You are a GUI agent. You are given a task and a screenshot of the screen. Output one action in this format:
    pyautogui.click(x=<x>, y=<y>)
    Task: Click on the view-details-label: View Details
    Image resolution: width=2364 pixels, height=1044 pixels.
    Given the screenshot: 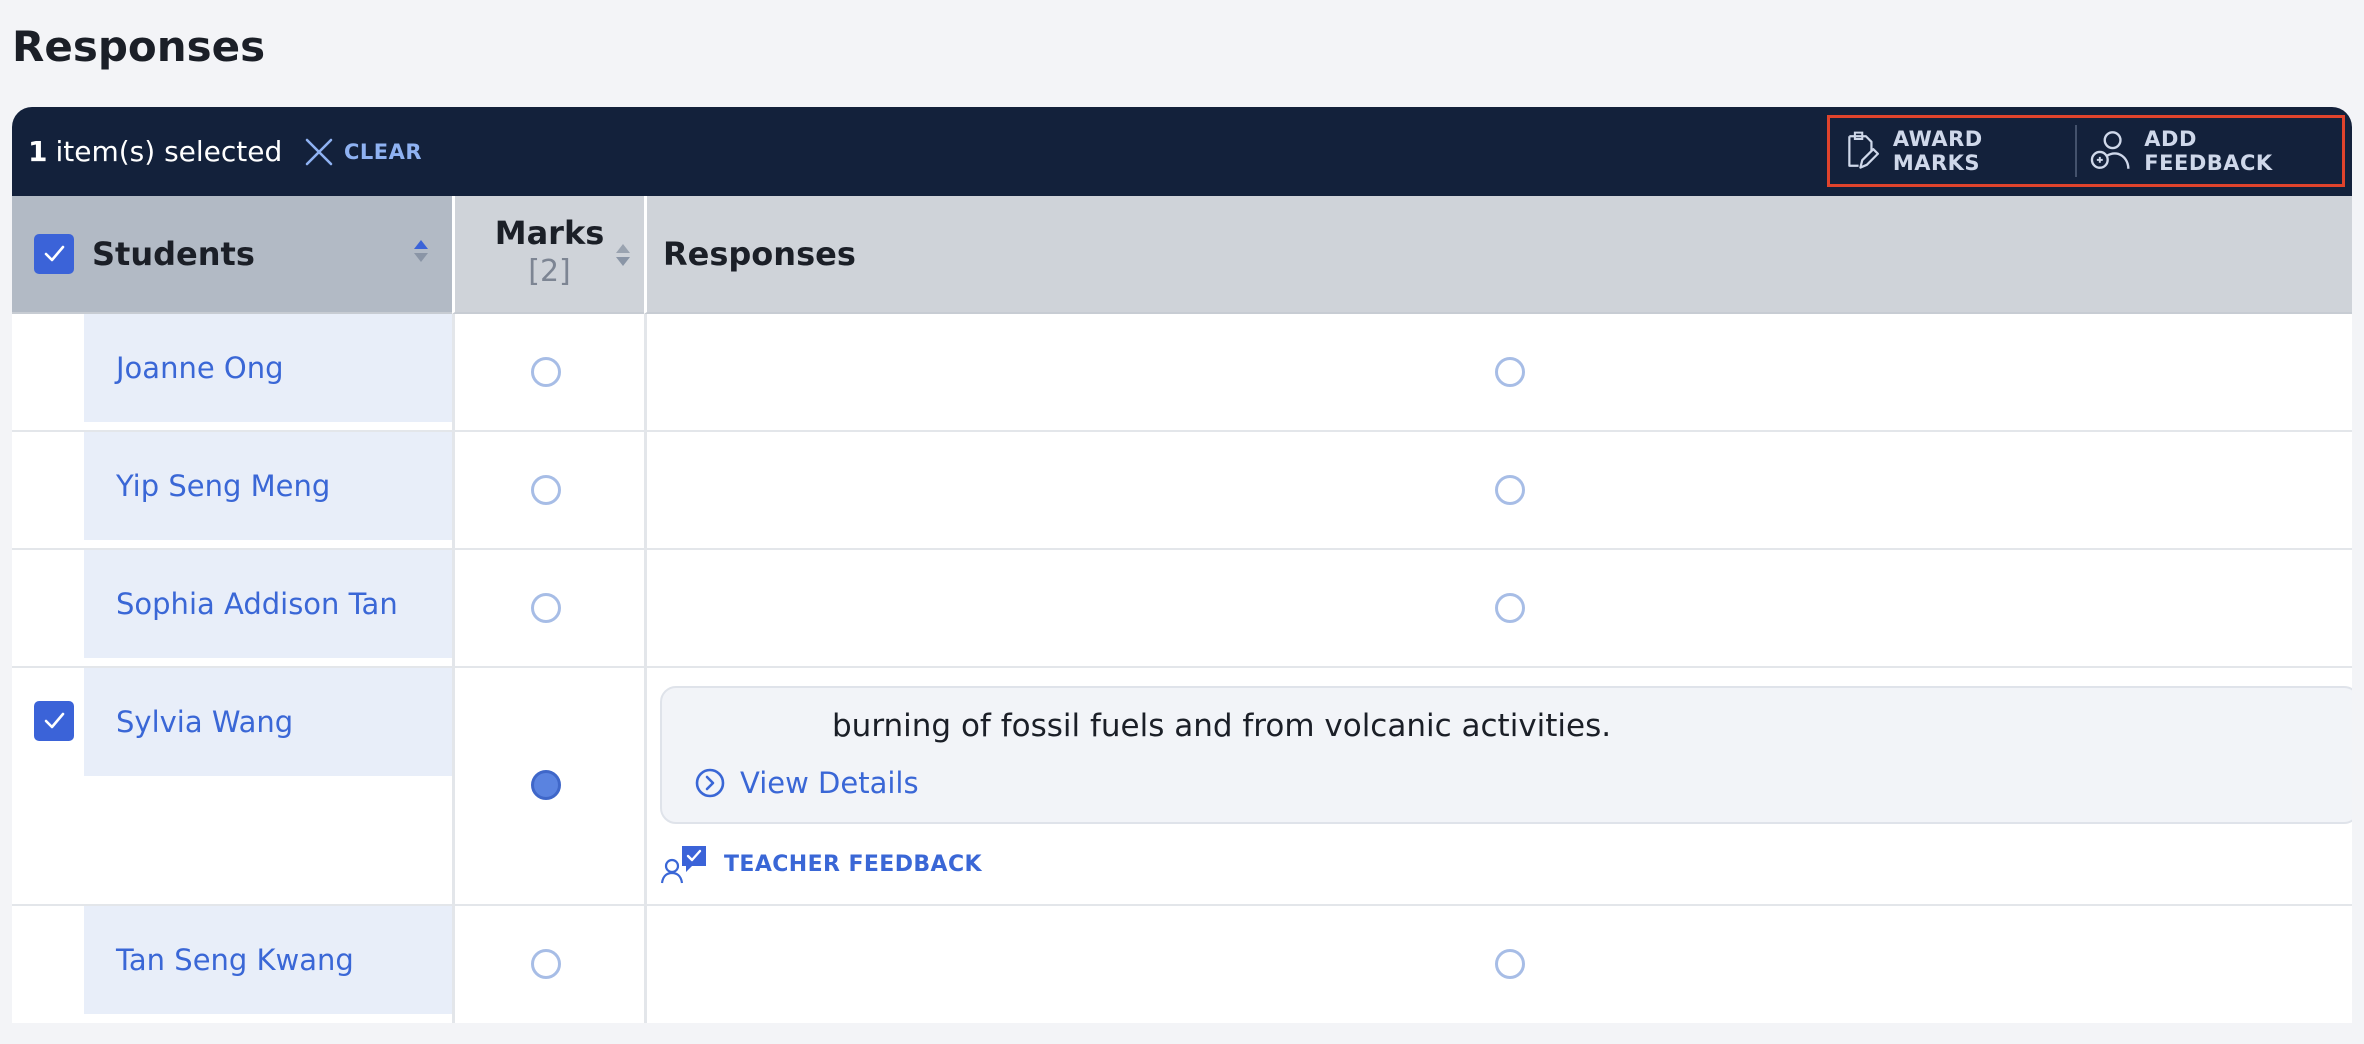 What is the action you would take?
    pyautogui.click(x=829, y=783)
    